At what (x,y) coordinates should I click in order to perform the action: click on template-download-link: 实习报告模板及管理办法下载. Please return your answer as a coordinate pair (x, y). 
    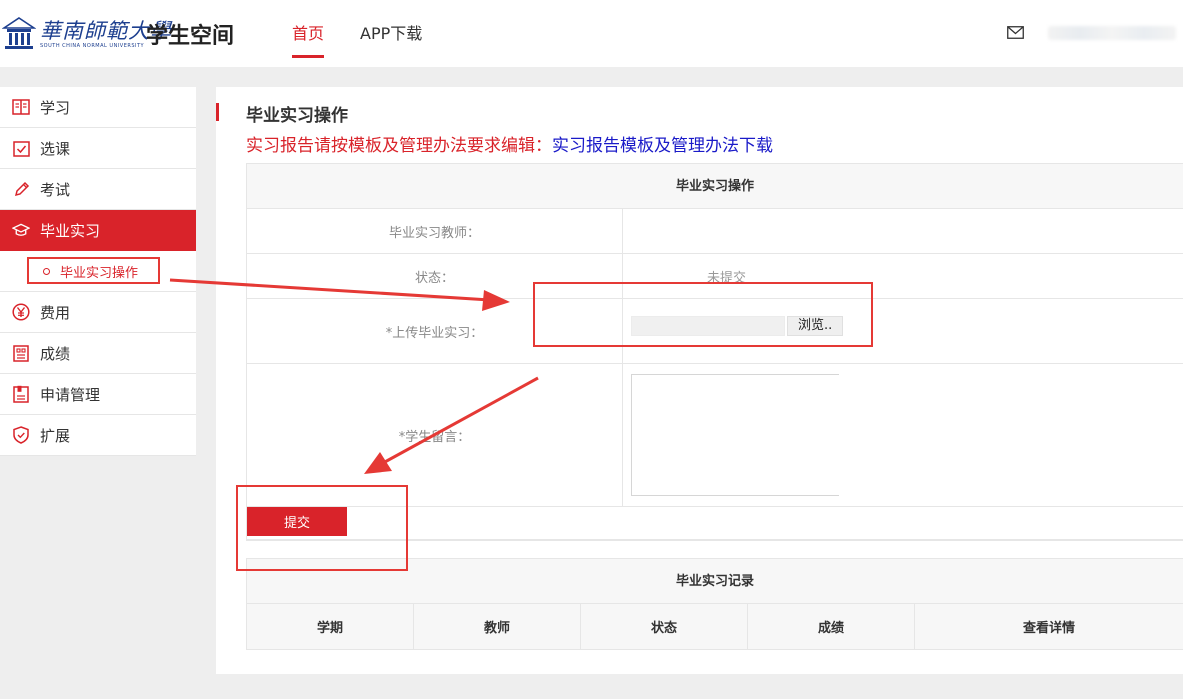
    Looking at the image, I should click on (662, 146).